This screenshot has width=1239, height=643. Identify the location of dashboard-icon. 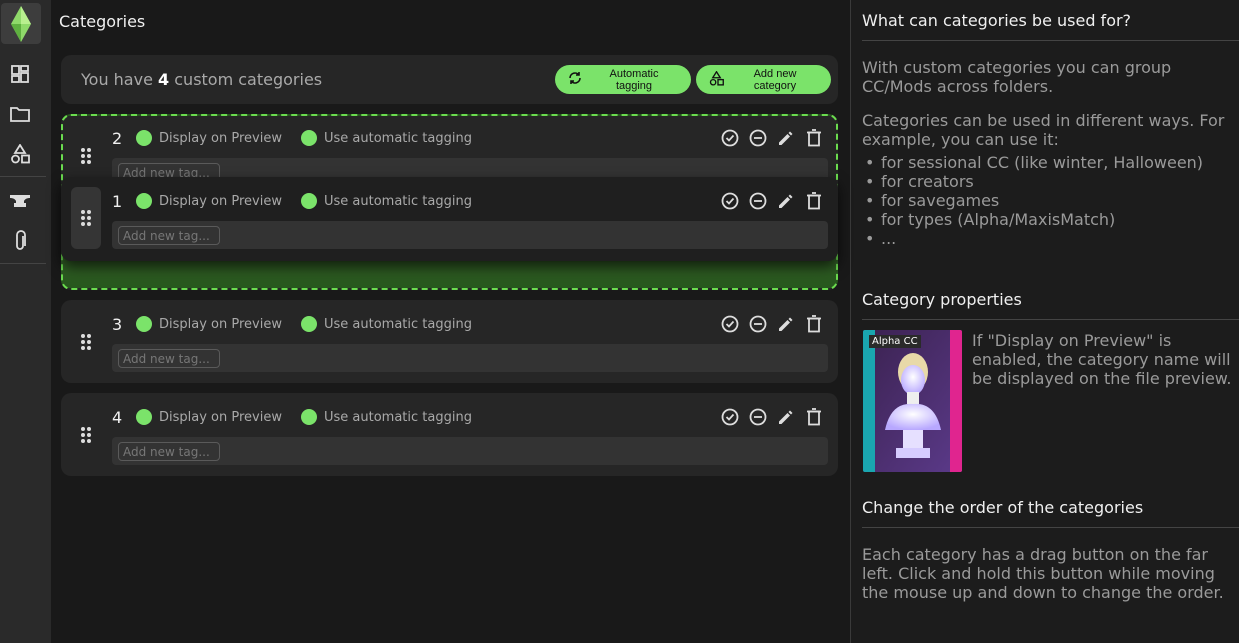
(20, 74).